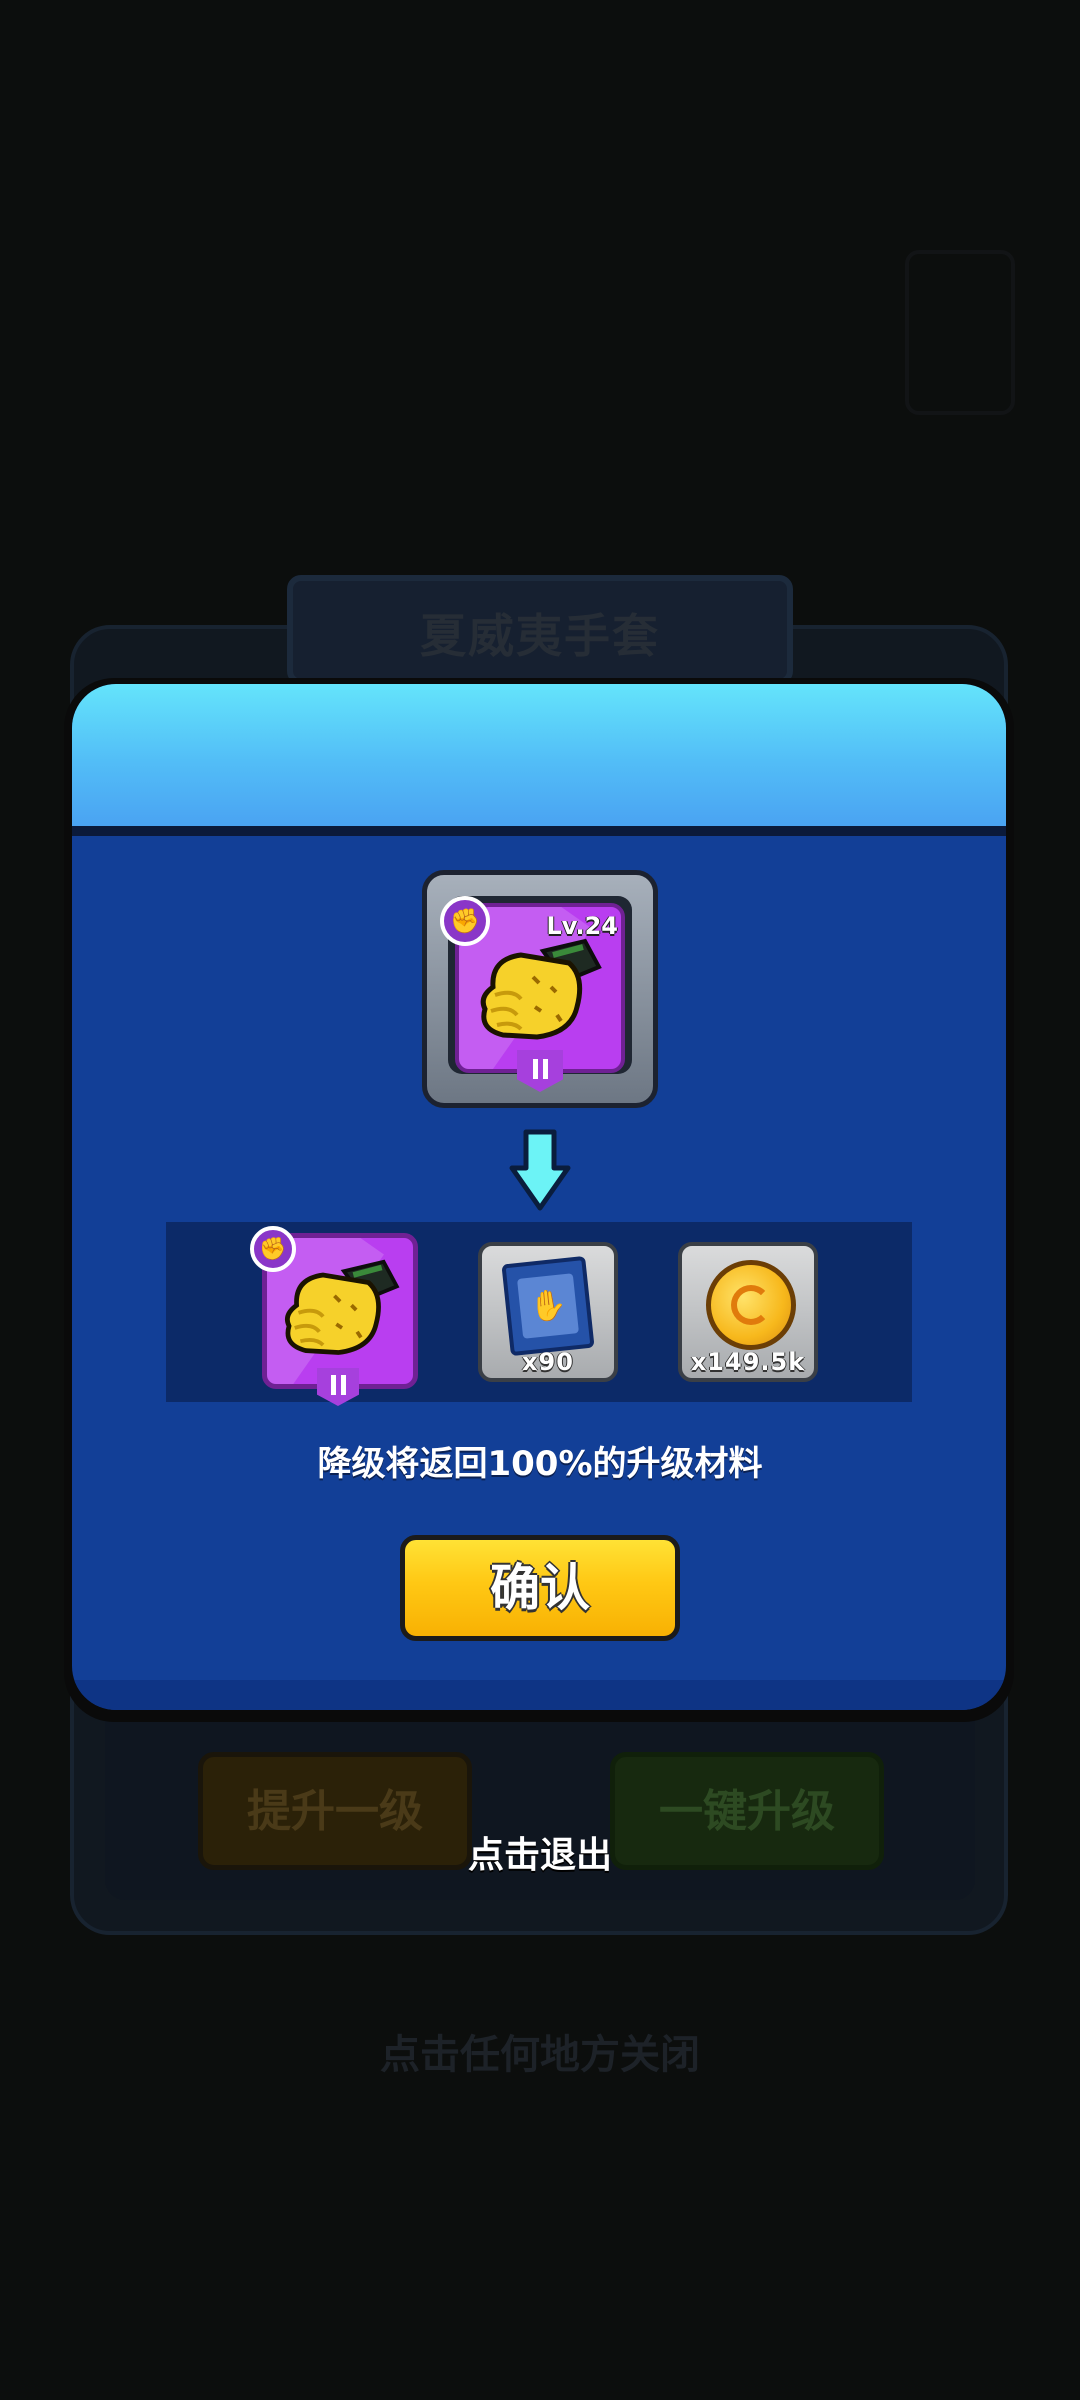 Image resolution: width=1080 pixels, height=2400 pixels. I want to click on item-level-label: Lv.24, so click(582, 926).